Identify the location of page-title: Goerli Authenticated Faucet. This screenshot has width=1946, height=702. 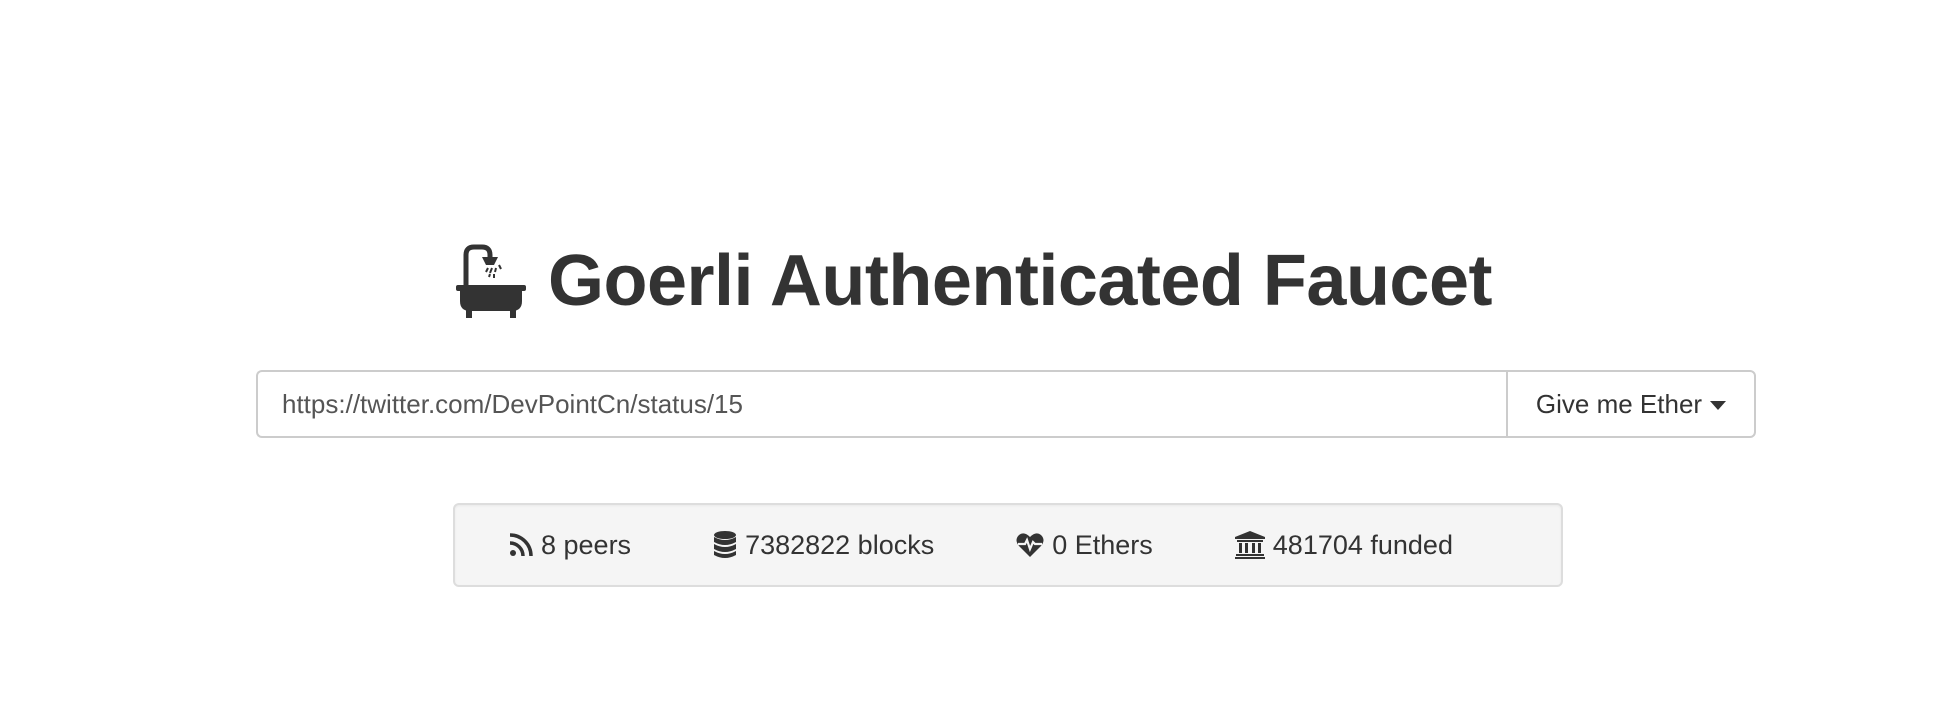
(1020, 281).